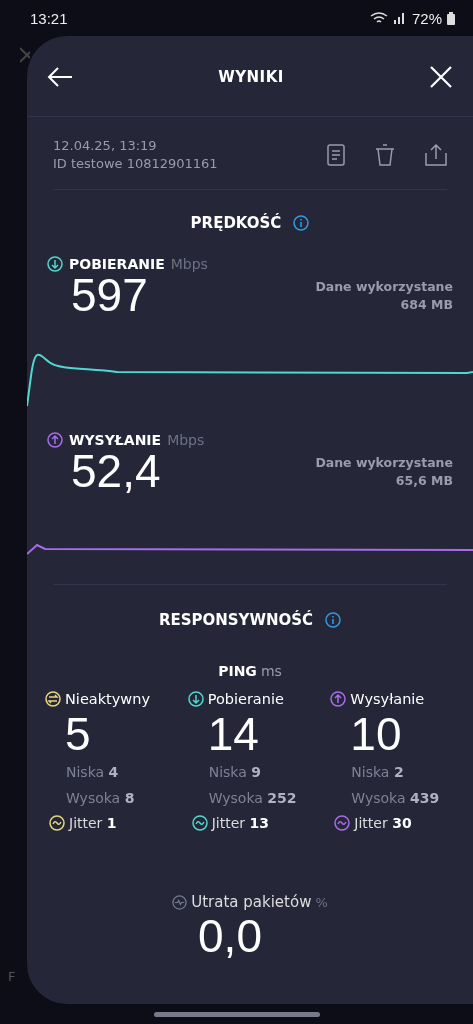 The width and height of the screenshot is (473, 1024). Describe the element at coordinates (245, 699) in the screenshot. I see `ping-type-label: Pobieranie` at that location.